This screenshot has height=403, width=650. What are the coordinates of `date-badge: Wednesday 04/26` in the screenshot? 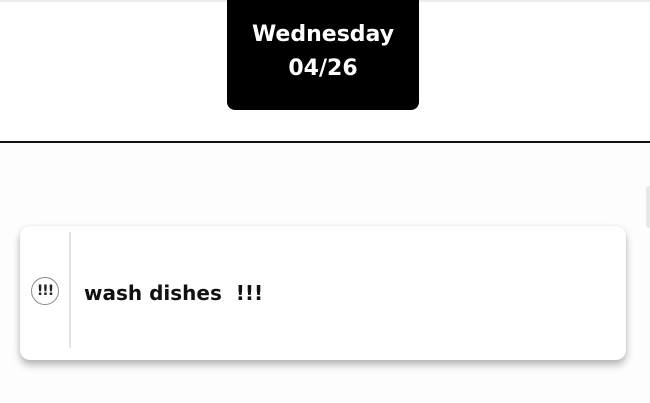 It's located at (323, 55).